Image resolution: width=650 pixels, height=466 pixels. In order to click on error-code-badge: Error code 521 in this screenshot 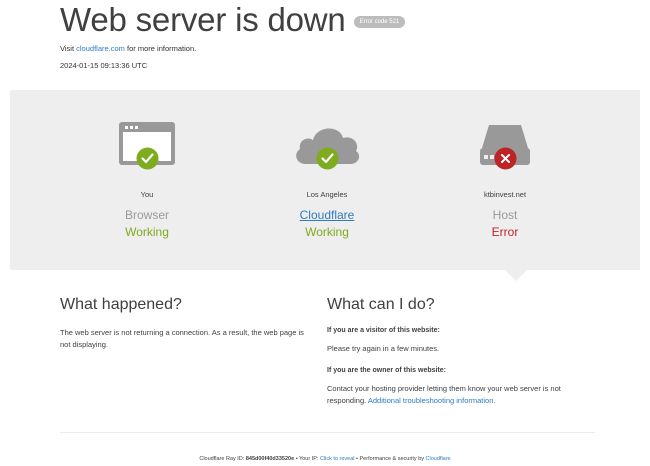, I will do `click(379, 22)`.